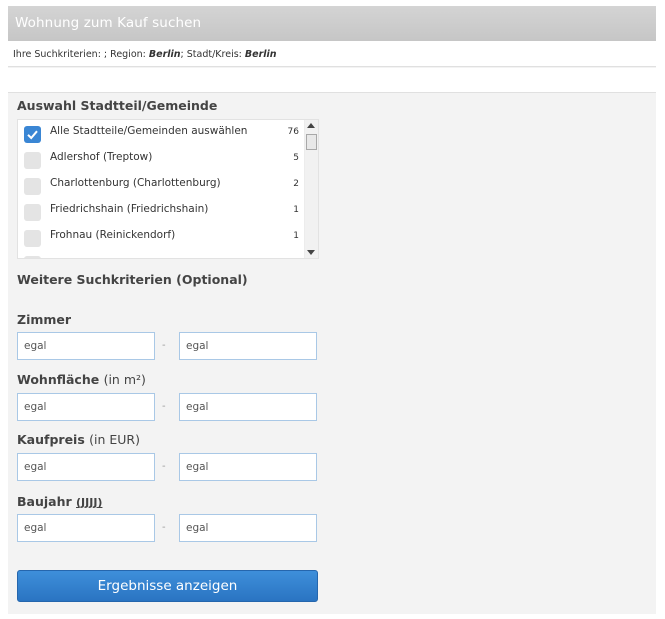 The image size is (665, 619). What do you see at coordinates (311, 252) in the screenshot?
I see `scroll-down-arrow-icon` at bounding box center [311, 252].